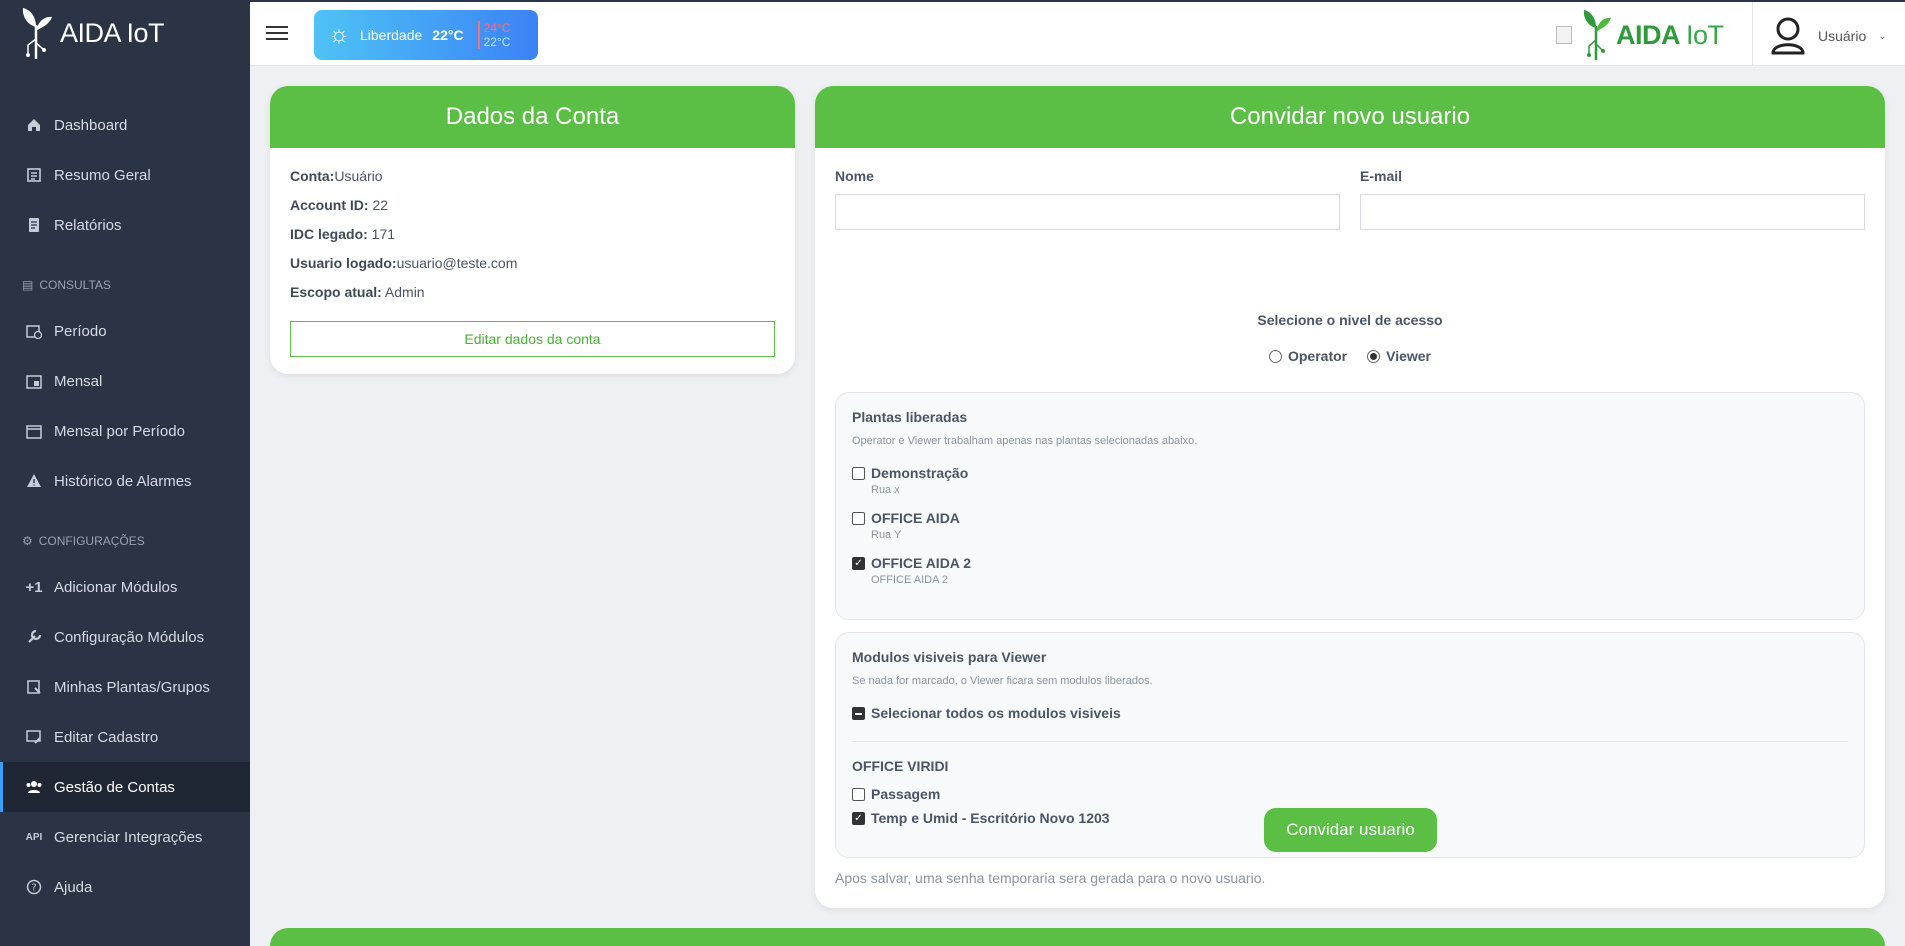  Describe the element at coordinates (34, 637) in the screenshot. I see `wrench-icon` at that location.